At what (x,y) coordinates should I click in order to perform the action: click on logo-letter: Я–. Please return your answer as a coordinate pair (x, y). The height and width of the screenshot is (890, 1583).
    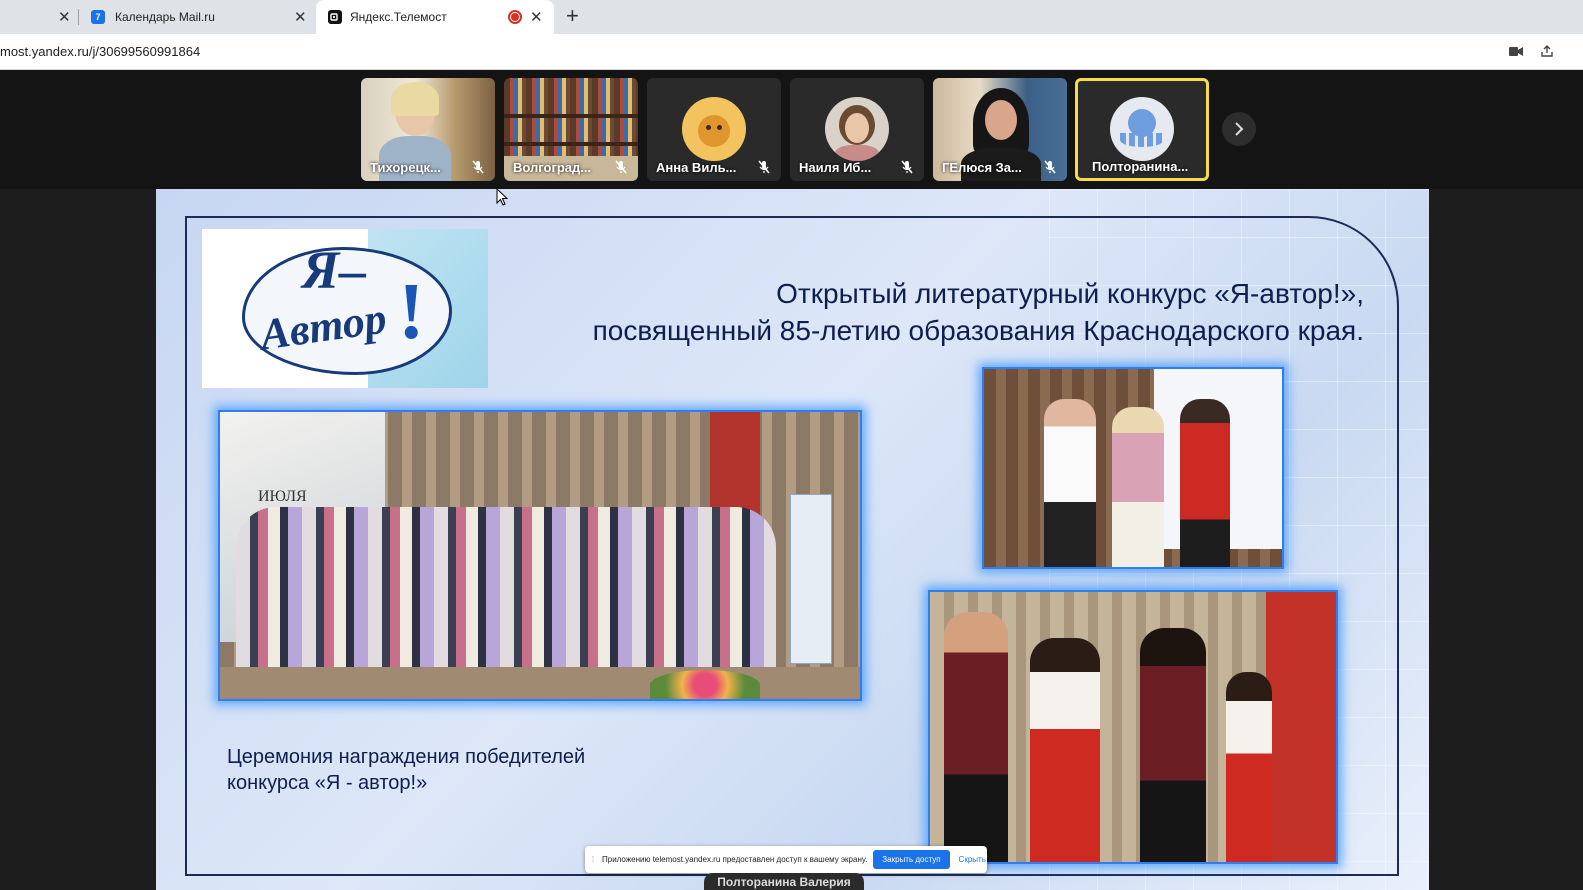
    Looking at the image, I should click on (334, 270).